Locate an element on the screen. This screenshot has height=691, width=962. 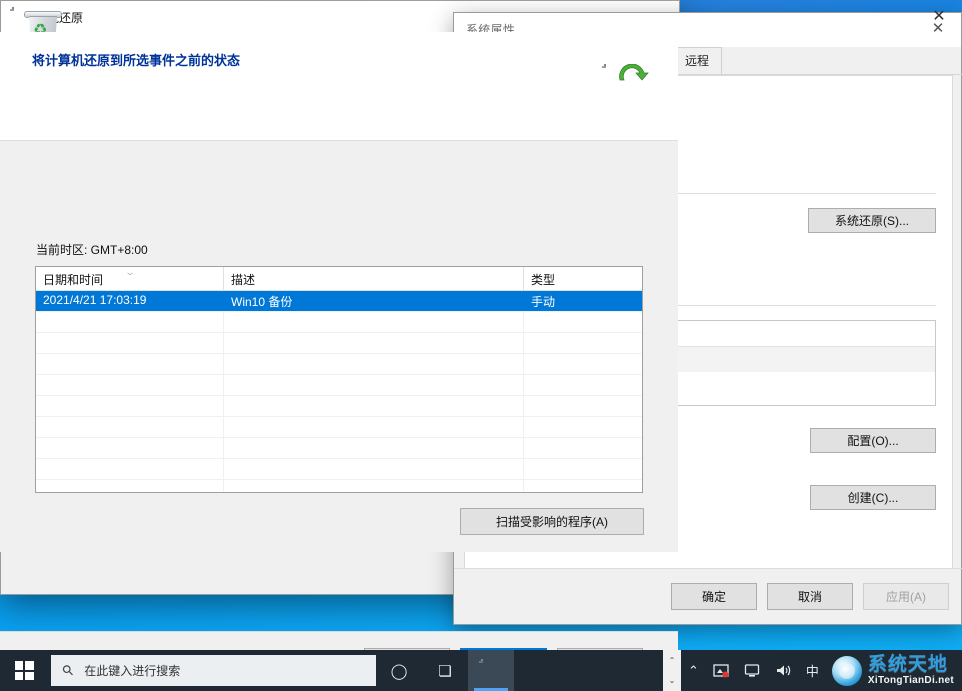
tab-remote: 远程 is located at coordinates (697, 60).